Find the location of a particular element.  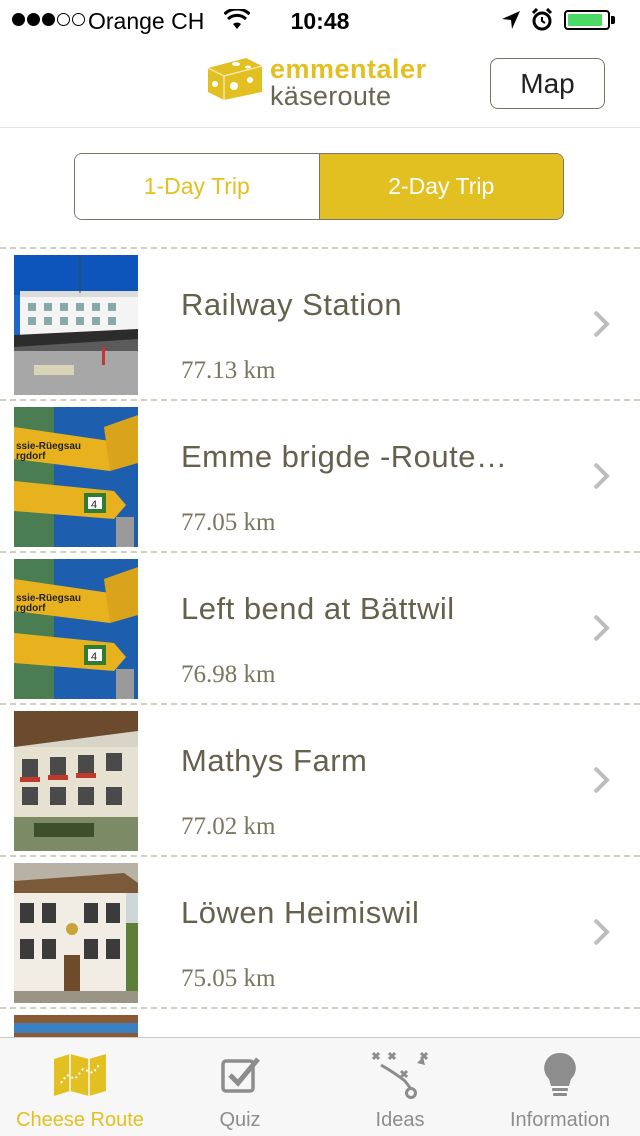

battery-icon is located at coordinates (587, 20).